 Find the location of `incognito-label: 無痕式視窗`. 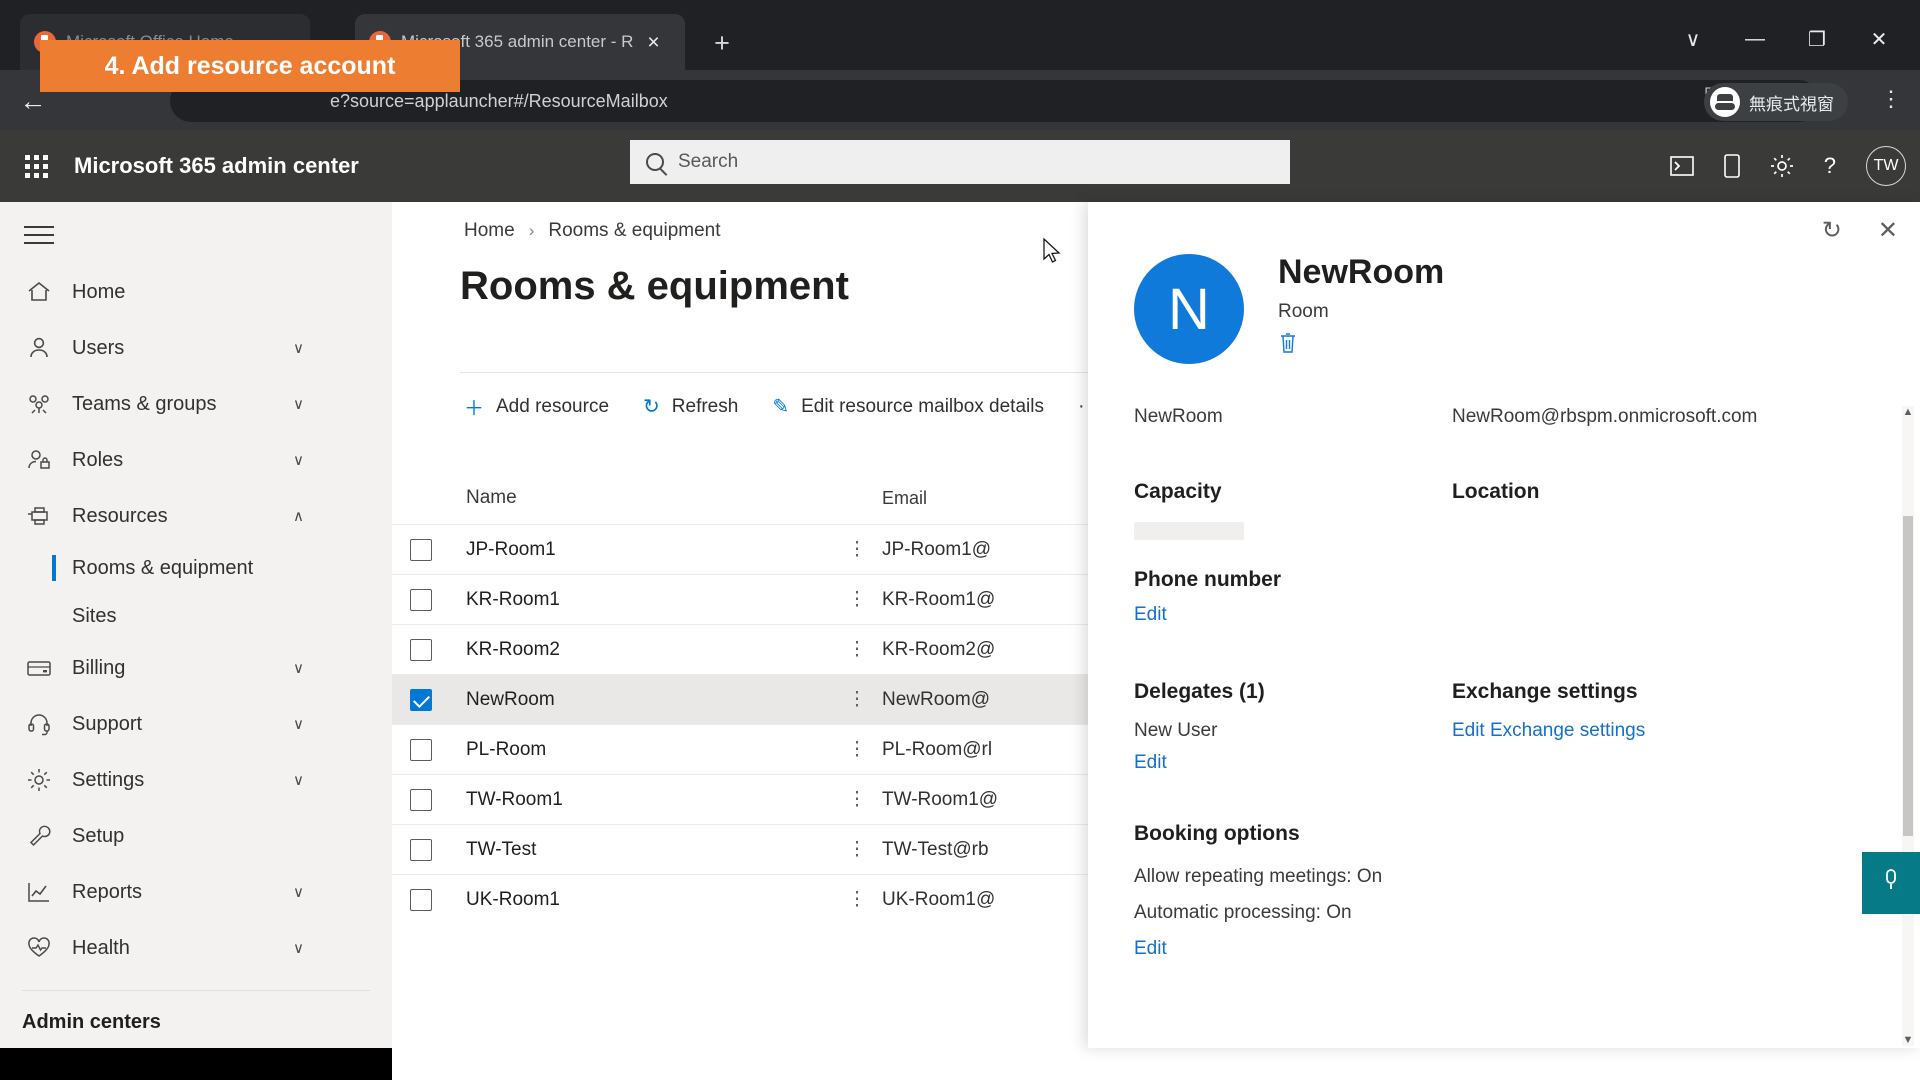

incognito-label: 無痕式視窗 is located at coordinates (1791, 104).